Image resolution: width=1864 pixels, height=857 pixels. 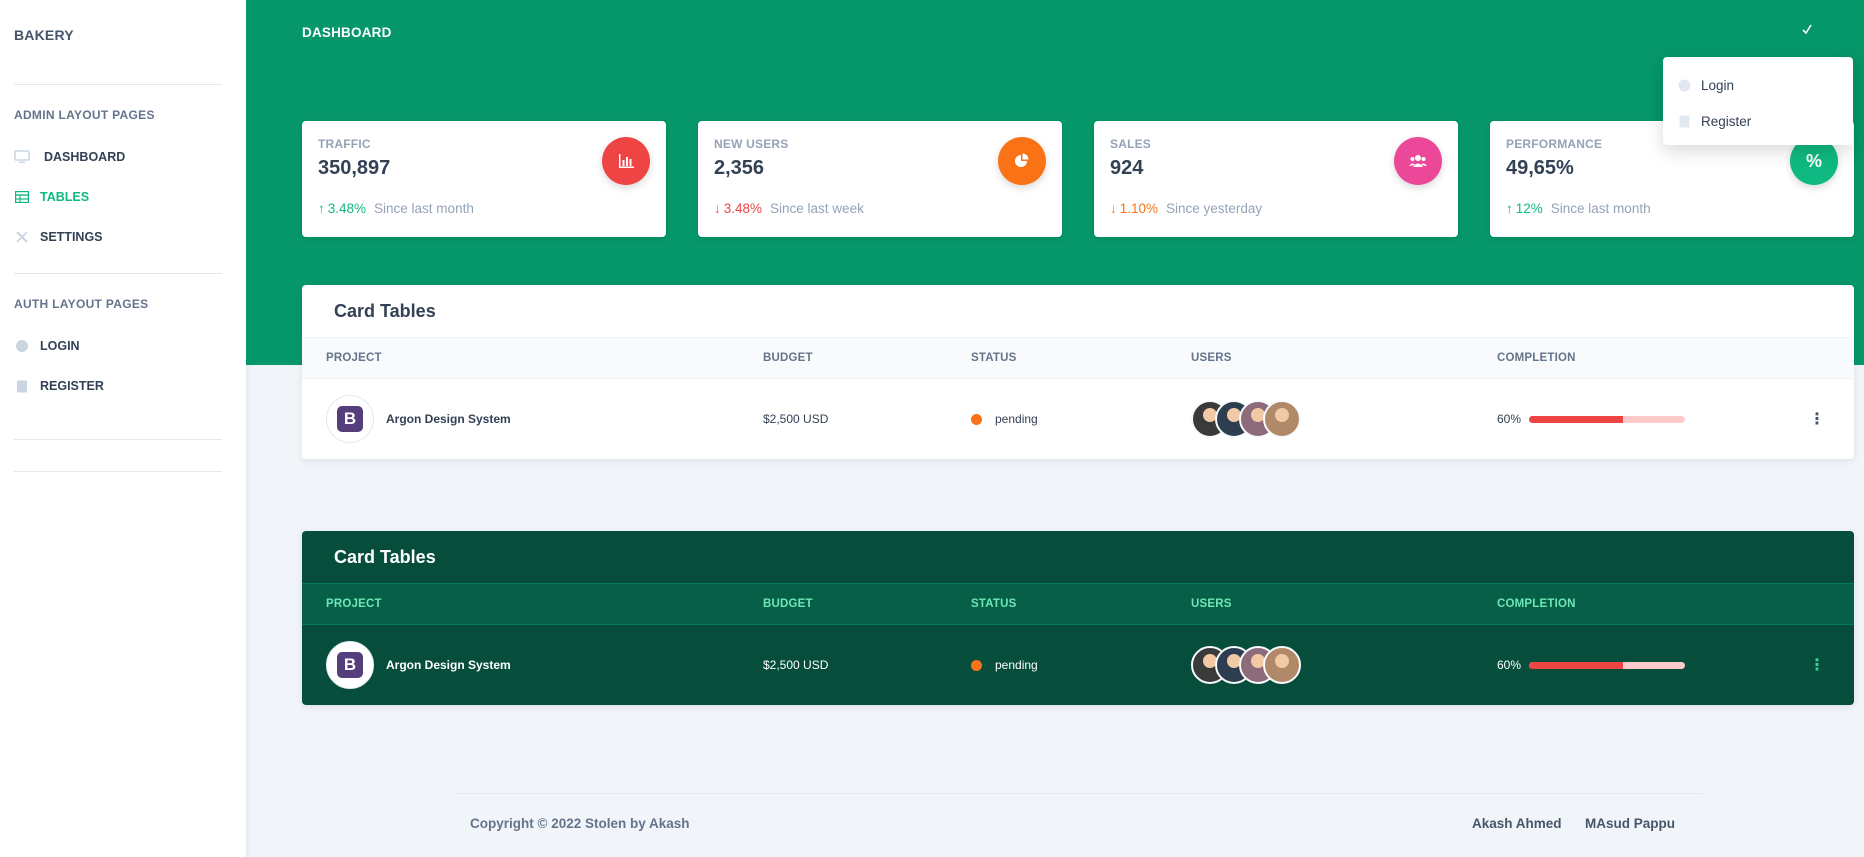 What do you see at coordinates (65, 197) in the screenshot?
I see `sidebar-item-label: TABLES` at bounding box center [65, 197].